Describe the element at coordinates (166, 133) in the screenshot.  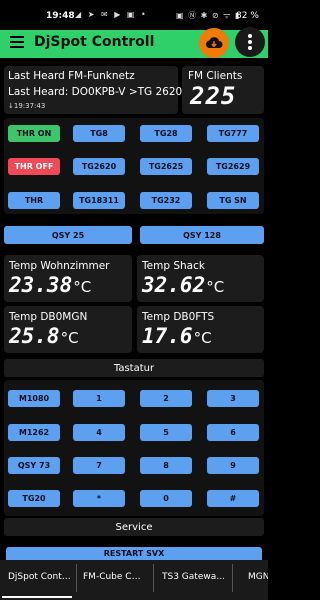
I see `tg28-button: TG28` at that location.